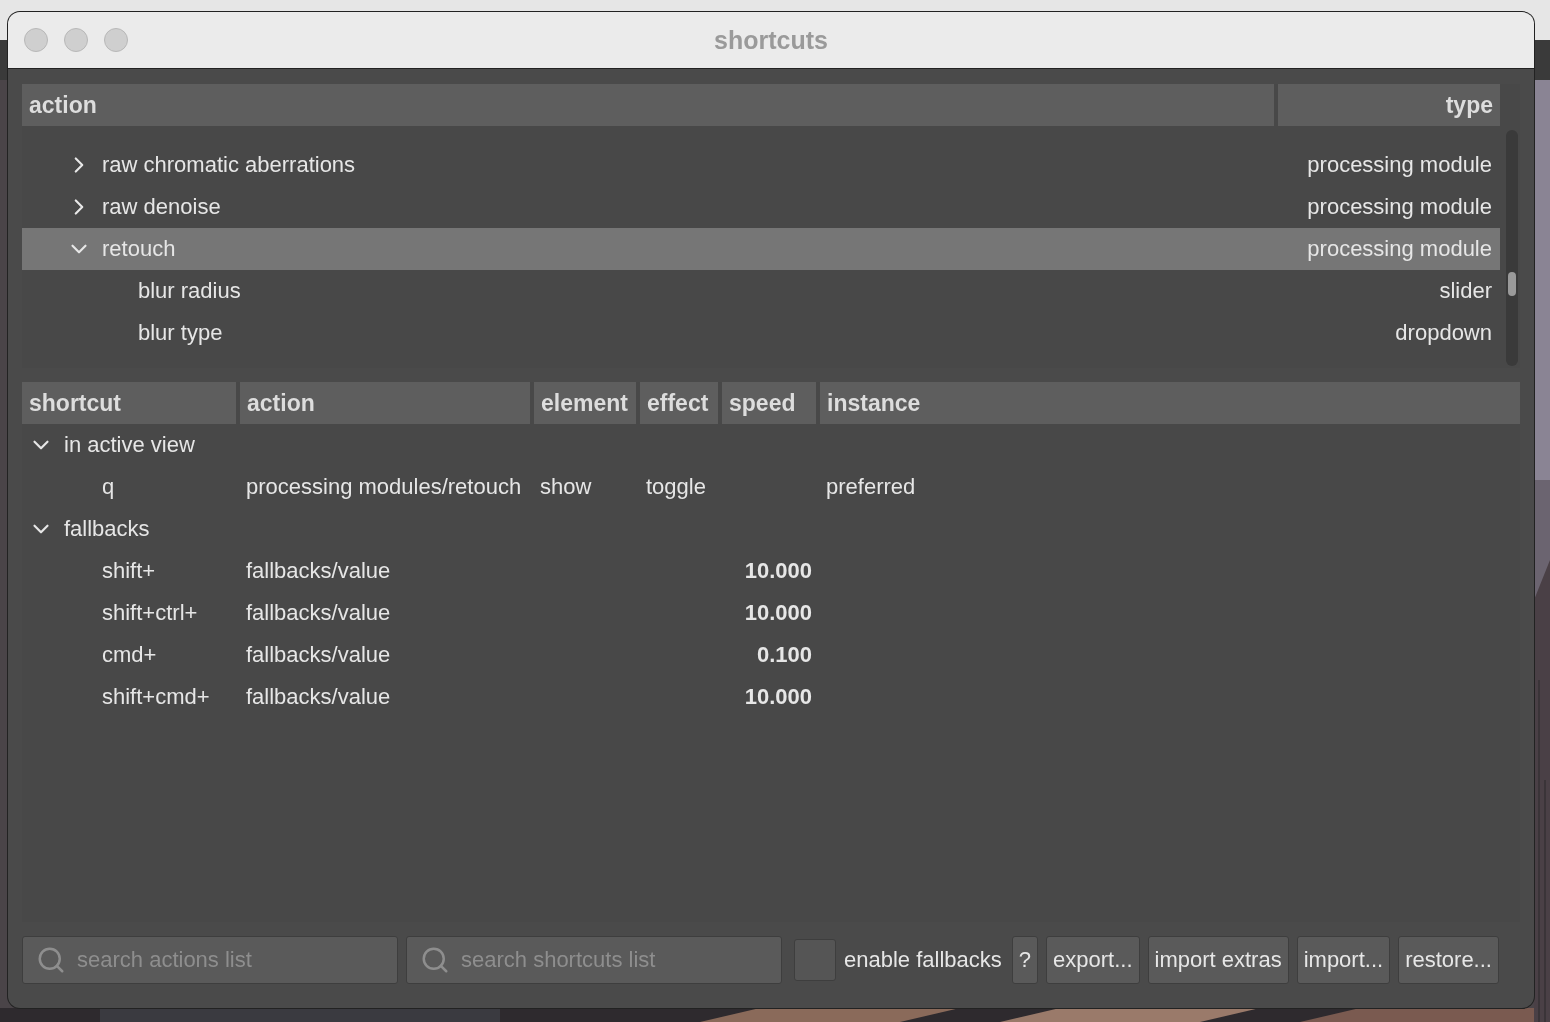  I want to click on element-cell-text: show, so click(566, 487).